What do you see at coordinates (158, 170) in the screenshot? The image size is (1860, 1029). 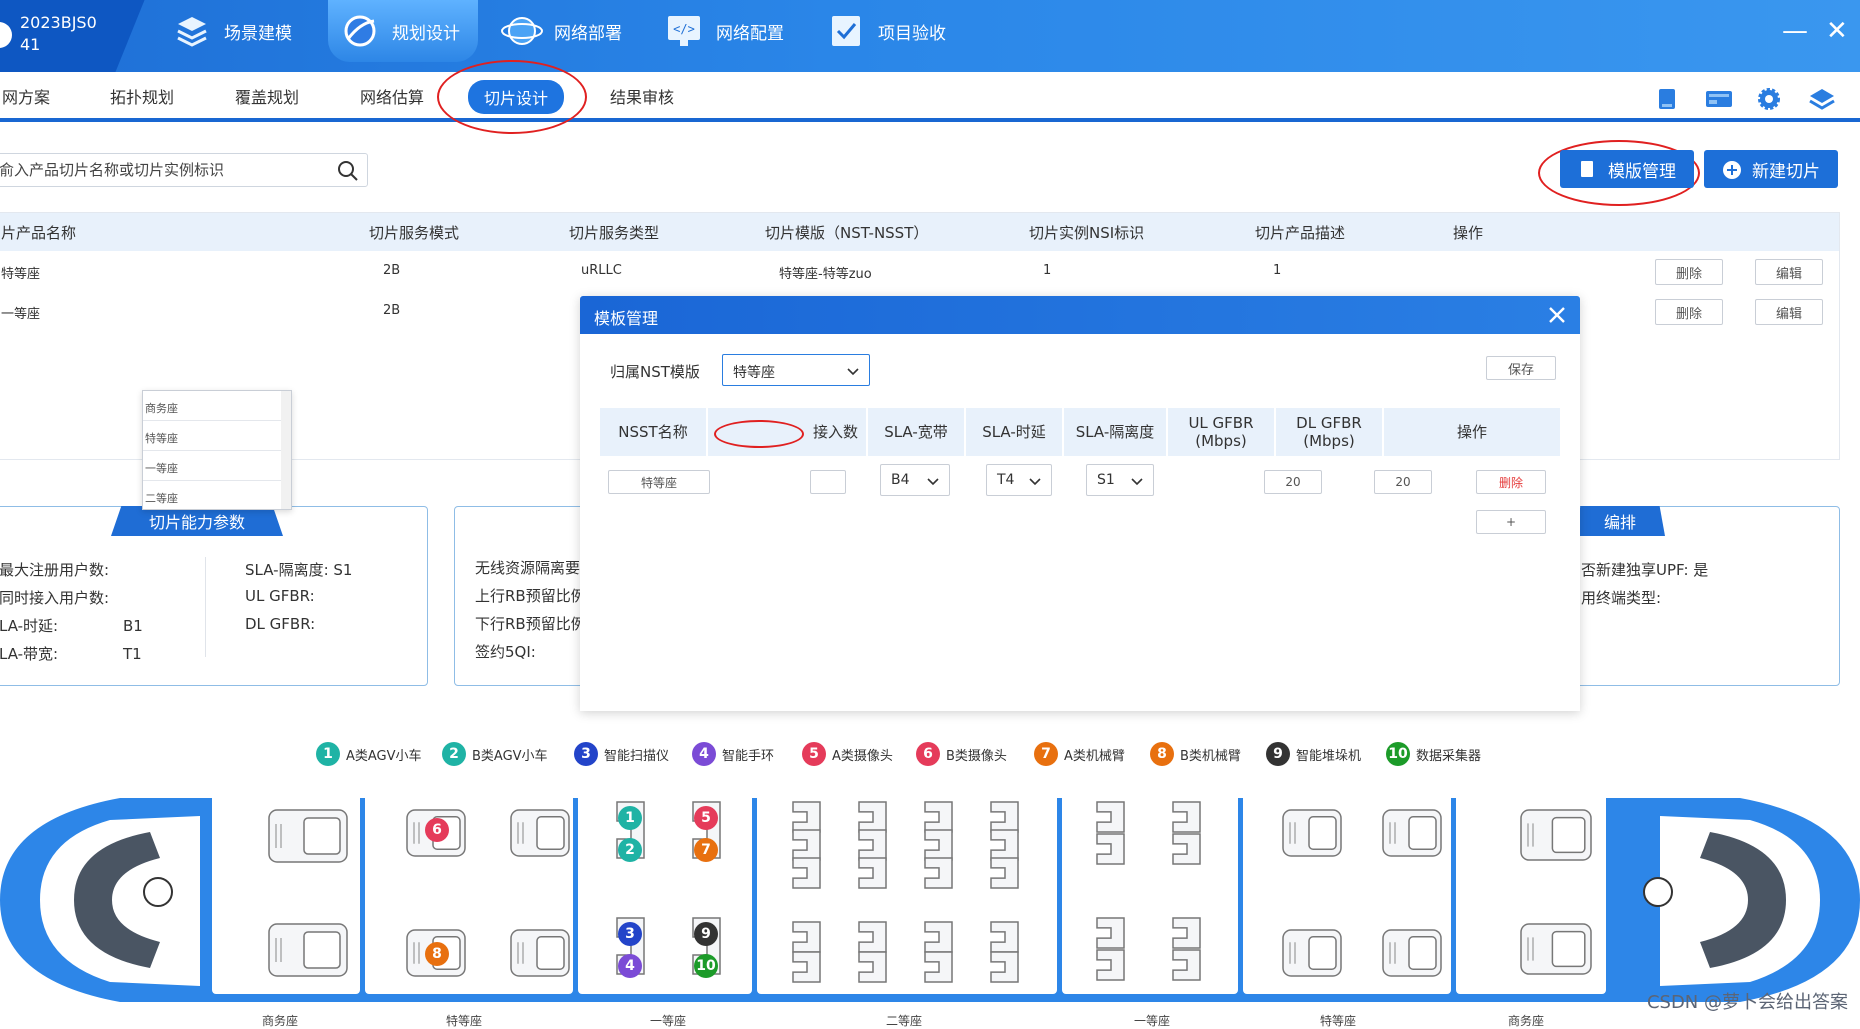 I see `search-input` at bounding box center [158, 170].